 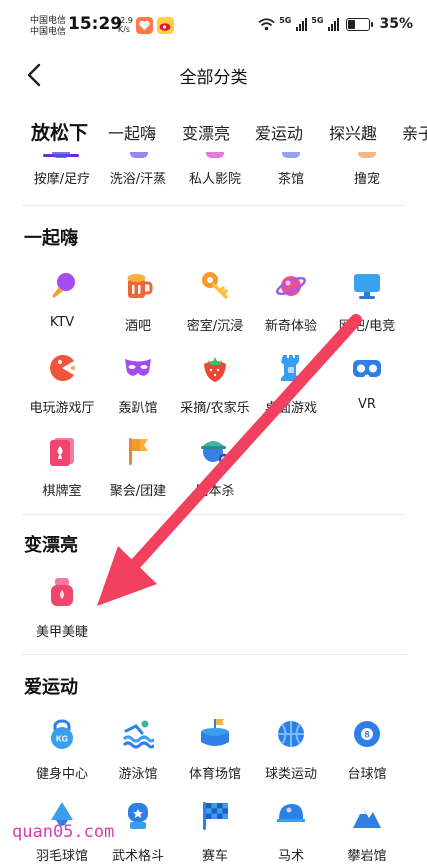 What do you see at coordinates (215, 453) in the screenshot?
I see `detective-icon` at bounding box center [215, 453].